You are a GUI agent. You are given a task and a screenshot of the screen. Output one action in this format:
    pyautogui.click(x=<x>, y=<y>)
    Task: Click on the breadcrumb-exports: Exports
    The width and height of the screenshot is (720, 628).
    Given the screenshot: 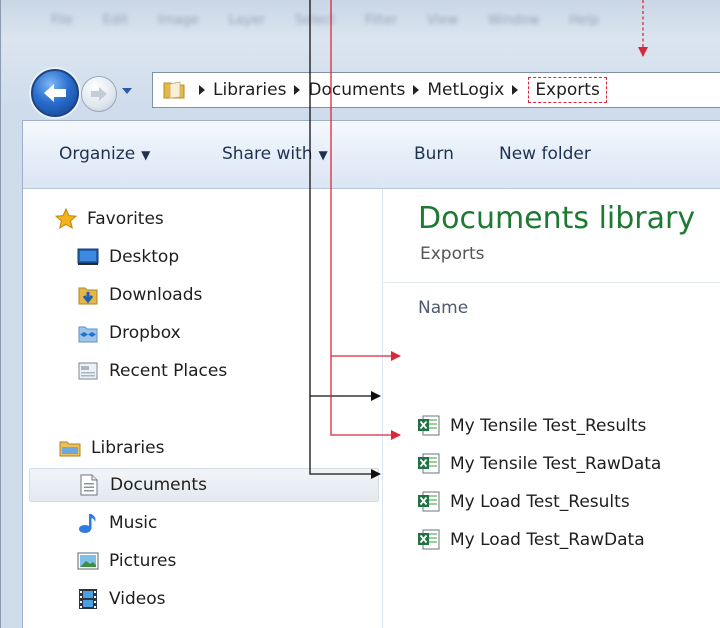 What is the action you would take?
    pyautogui.click(x=567, y=90)
    